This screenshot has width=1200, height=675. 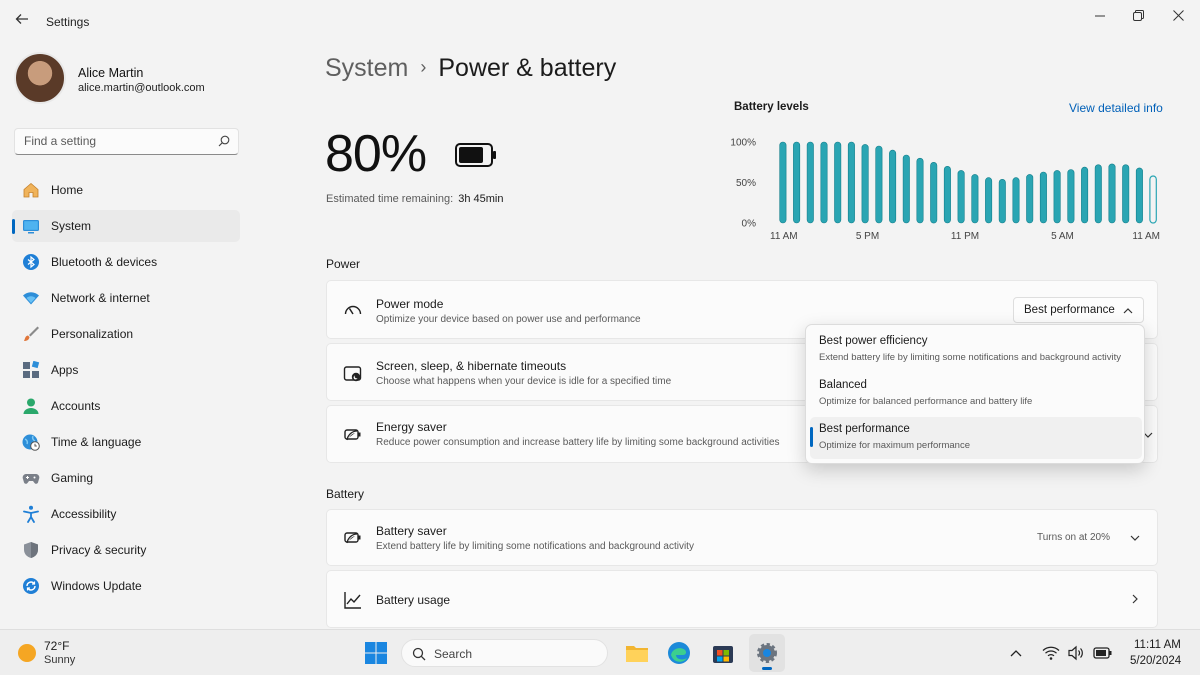 What do you see at coordinates (376, 154) in the screenshot?
I see `battery-percentage: 80%` at bounding box center [376, 154].